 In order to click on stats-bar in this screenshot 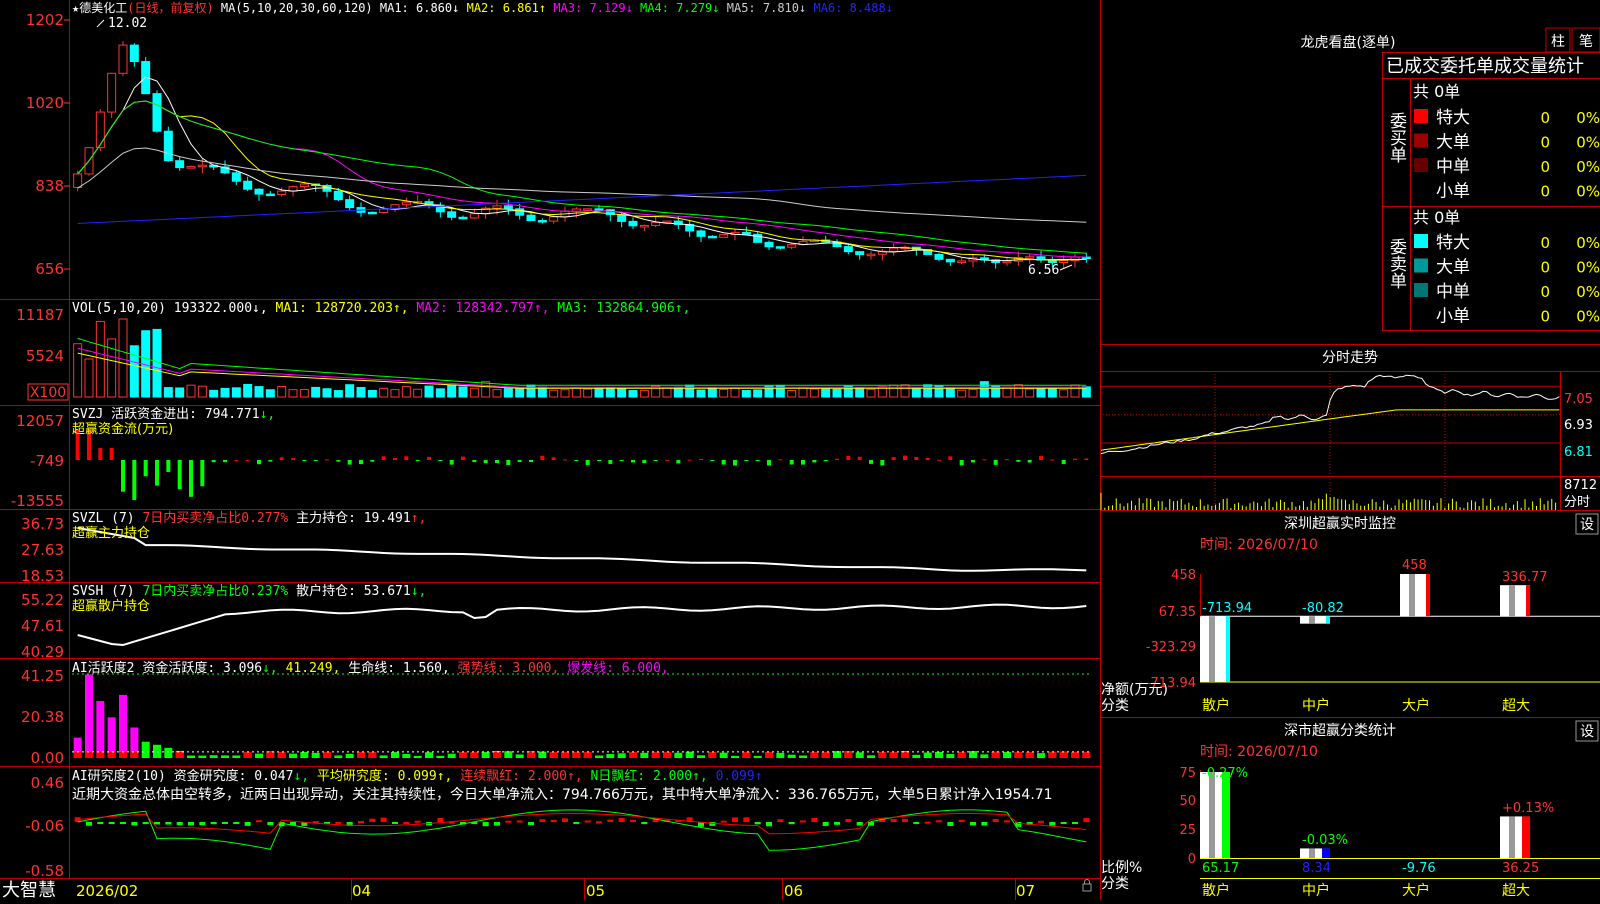, I will do `click(1215, 815)`.